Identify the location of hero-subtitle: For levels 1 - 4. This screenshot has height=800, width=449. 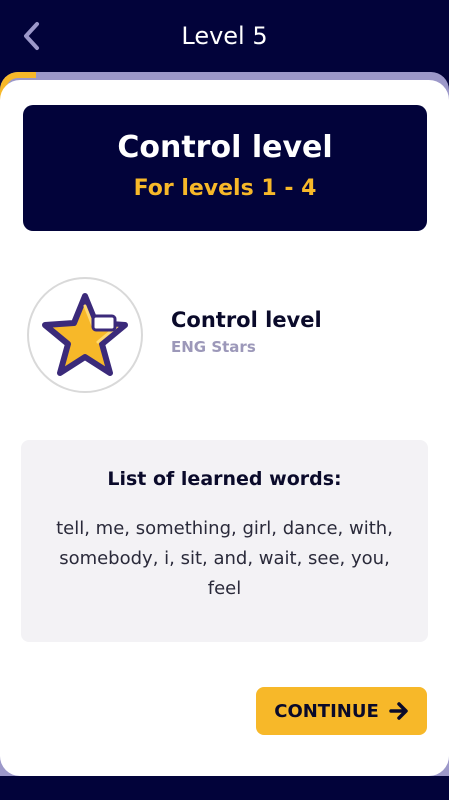
(225, 188).